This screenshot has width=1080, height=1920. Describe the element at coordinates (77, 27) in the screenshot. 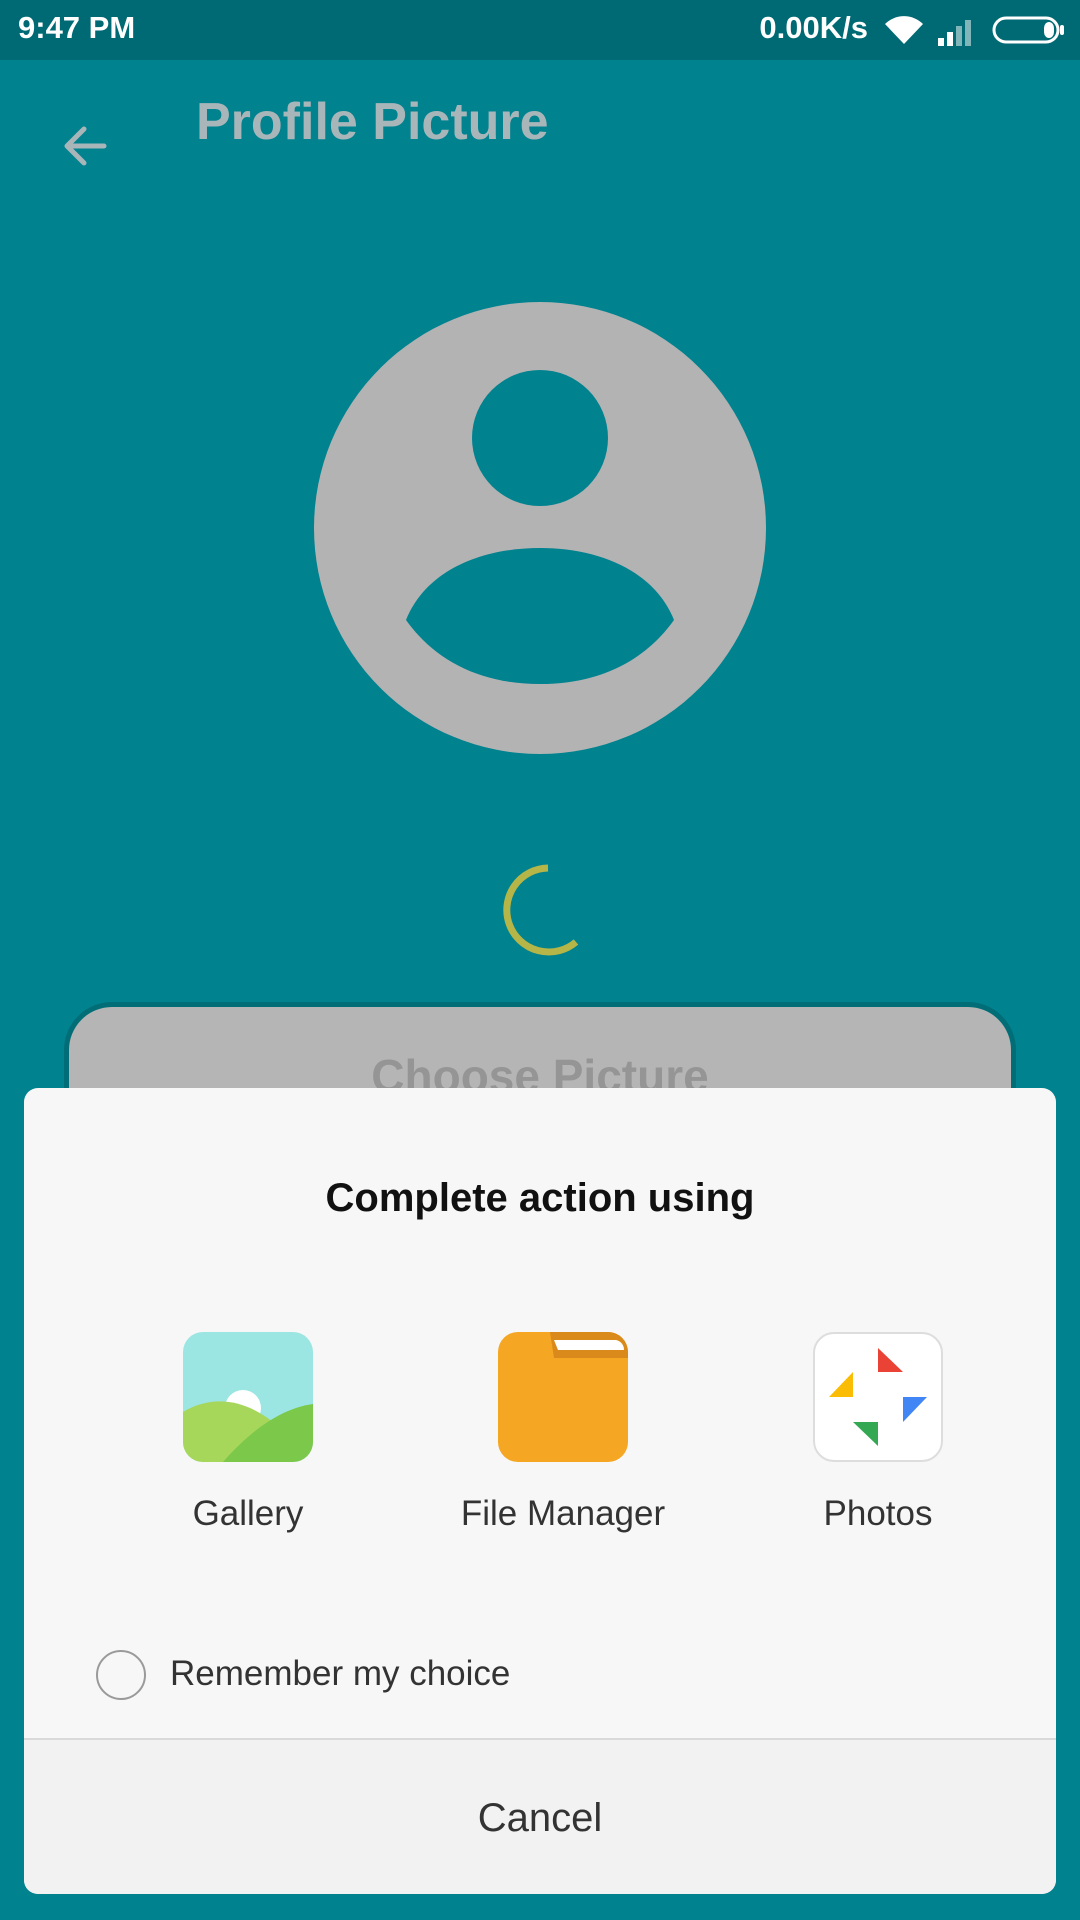

I see `status-time: 9:47 PM` at that location.